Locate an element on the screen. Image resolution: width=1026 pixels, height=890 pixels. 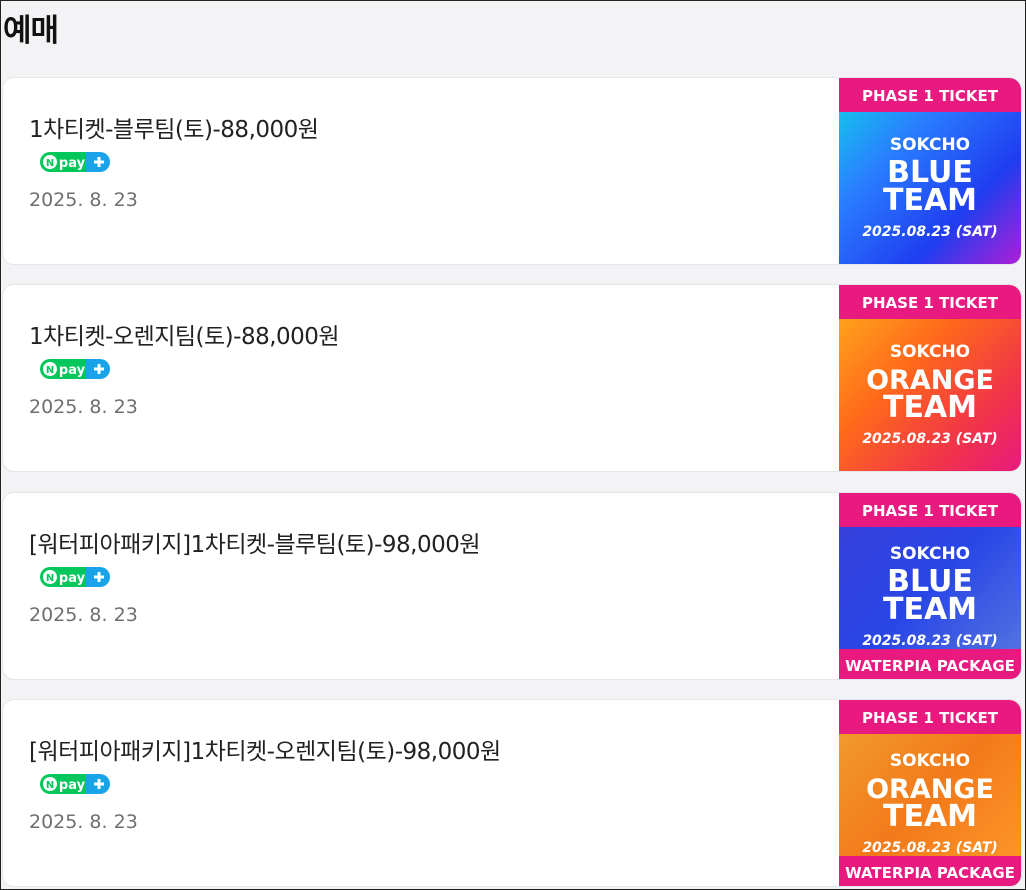
ticket-title: [워터피아패키지]1차티켓-블루팀(토)-98,000원 is located at coordinates (255, 542).